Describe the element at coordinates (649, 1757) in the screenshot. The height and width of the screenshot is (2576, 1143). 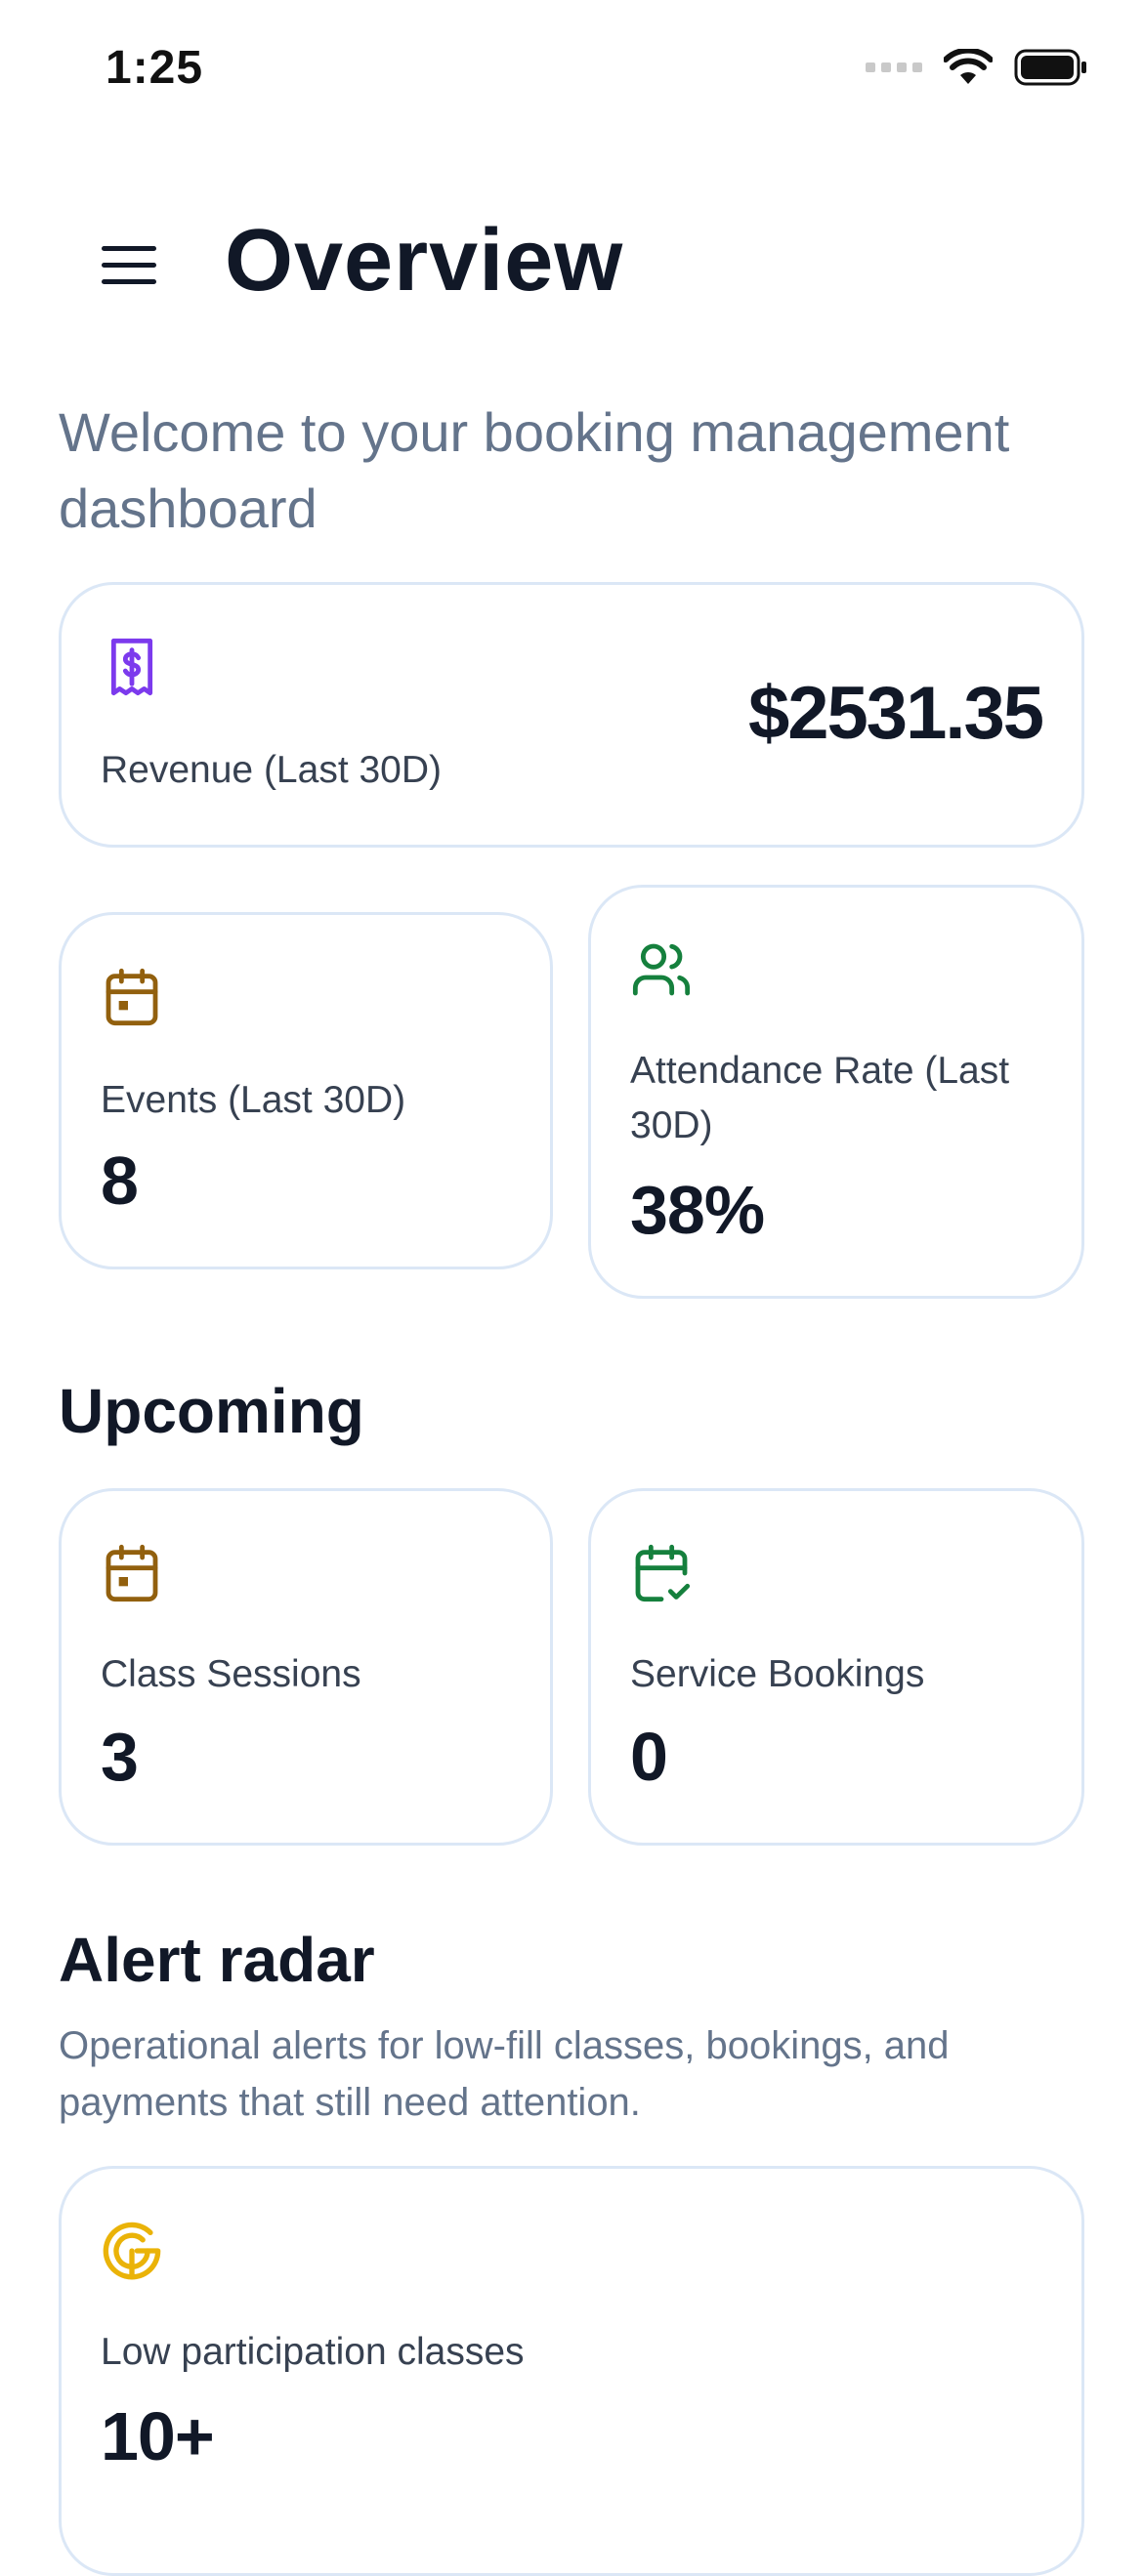
I see `service-bookings-value: 0` at that location.